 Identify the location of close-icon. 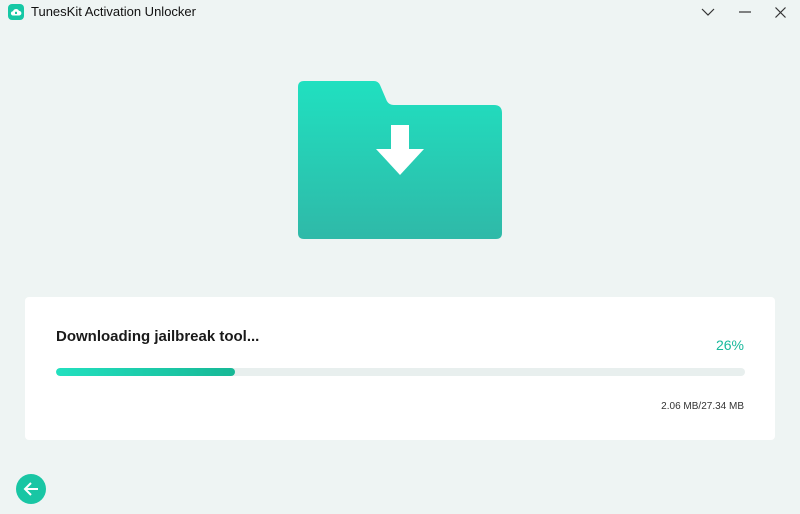
(780, 12).